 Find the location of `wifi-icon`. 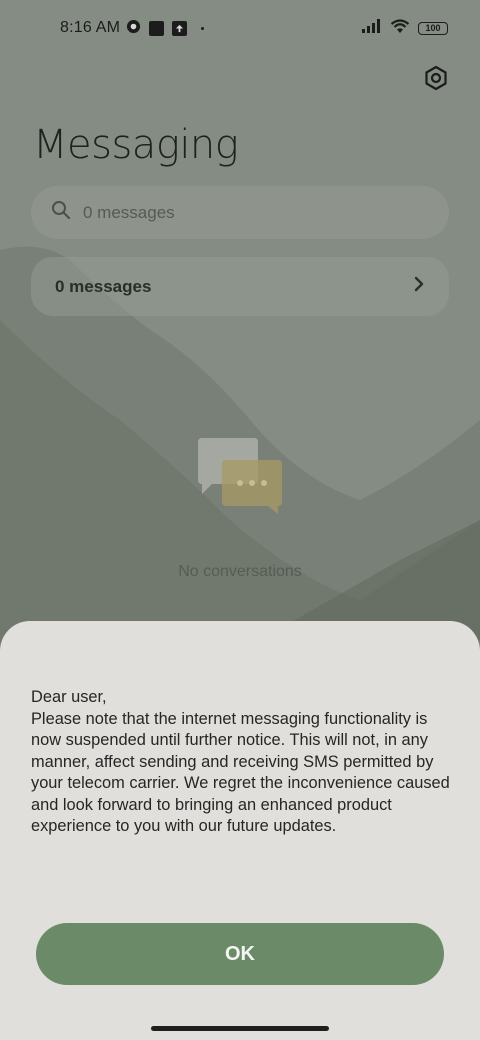

wifi-icon is located at coordinates (400, 28).